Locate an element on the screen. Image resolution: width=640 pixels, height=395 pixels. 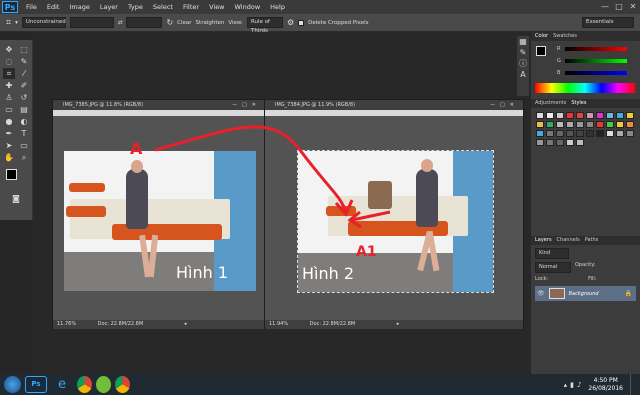
taskbar-photoshop-icon: Ps is located at coordinates (36, 384).